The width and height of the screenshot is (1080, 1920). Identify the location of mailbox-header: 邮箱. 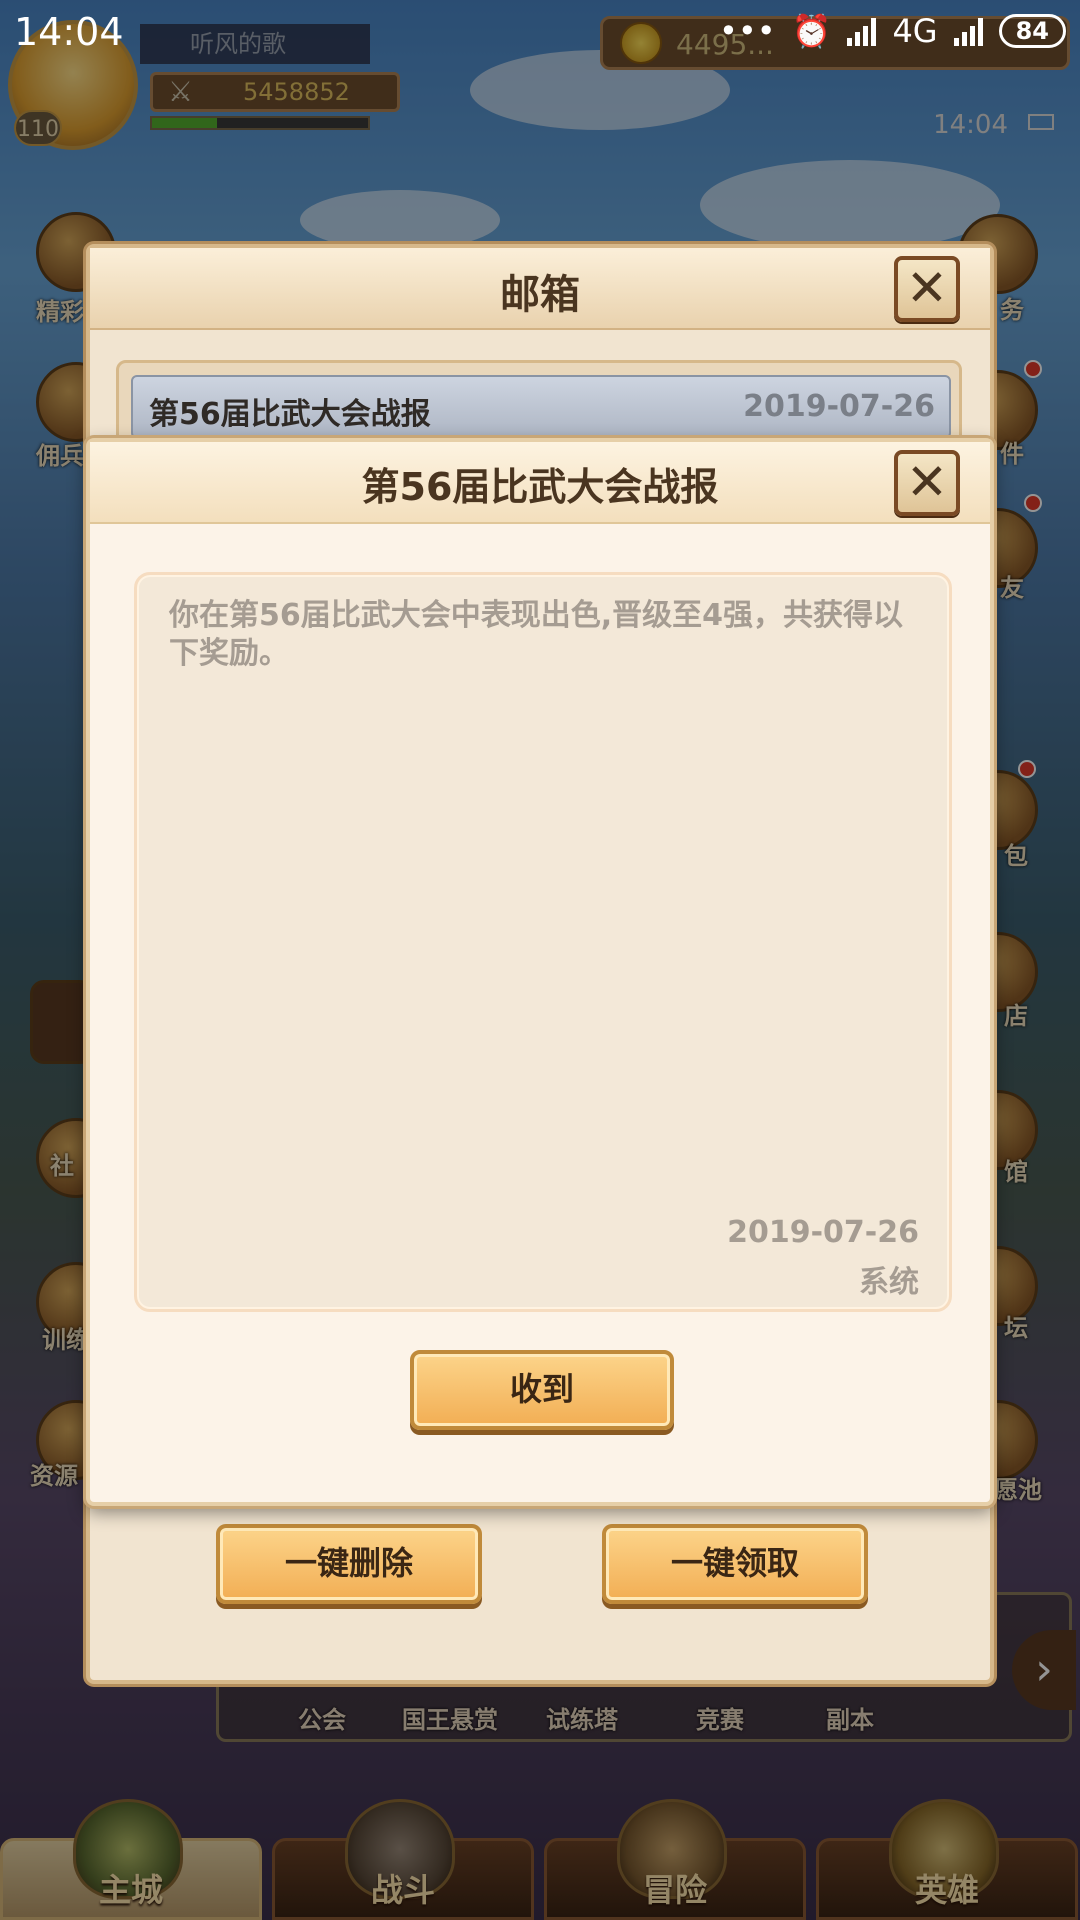
(540, 289).